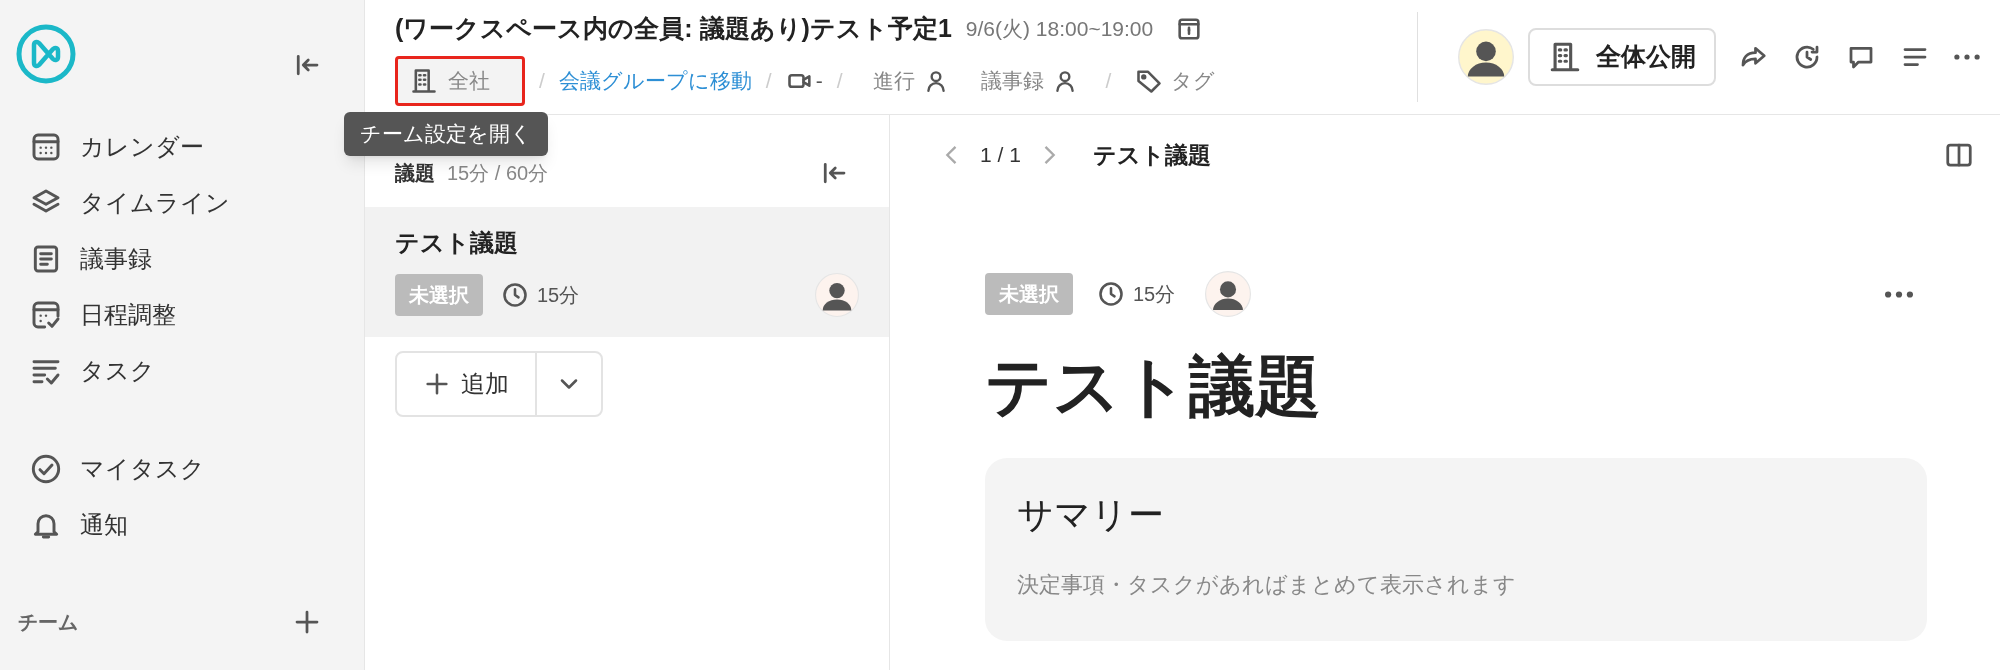  What do you see at coordinates (1091, 515) in the screenshot?
I see `summary-title: サマリー` at bounding box center [1091, 515].